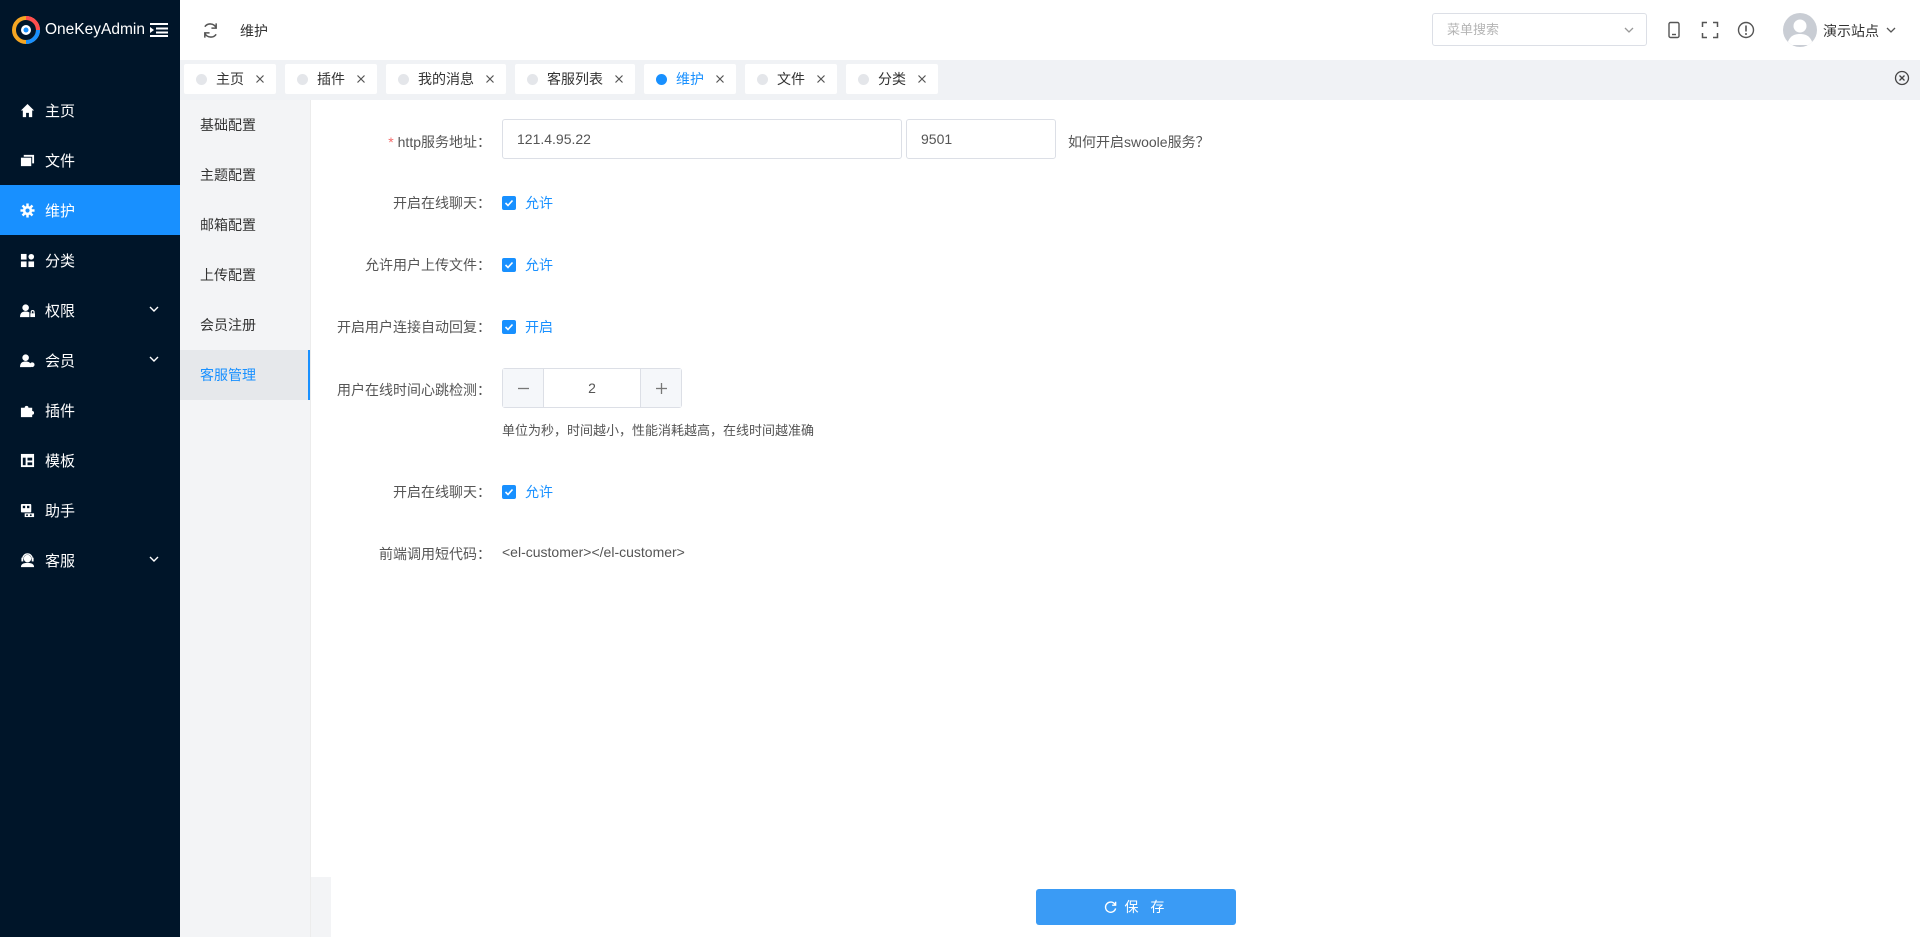 Image resolution: width=1920 pixels, height=937 pixels. Describe the element at coordinates (245, 125) in the screenshot. I see `config-nav-basic: 基础配置` at that location.